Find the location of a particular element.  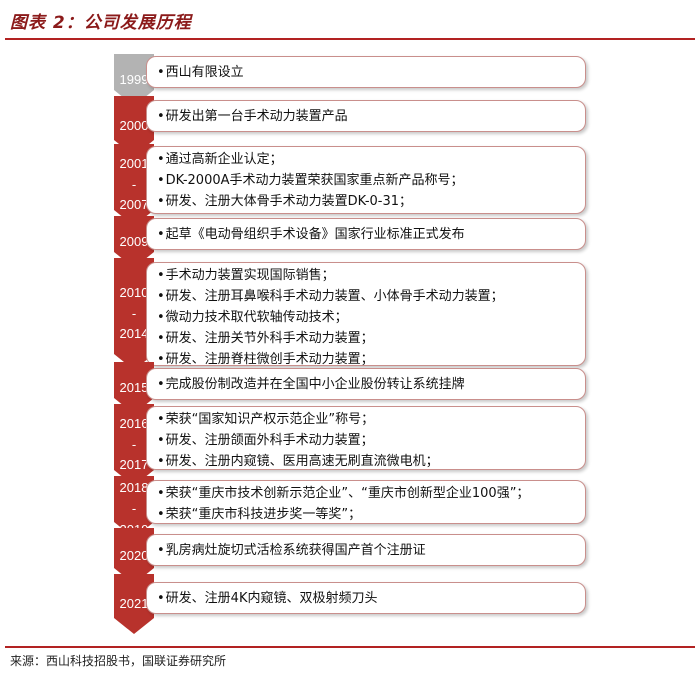

timeline-event-item: 研发、注册关节外科手术动力装置； is located at coordinates (366, 338).